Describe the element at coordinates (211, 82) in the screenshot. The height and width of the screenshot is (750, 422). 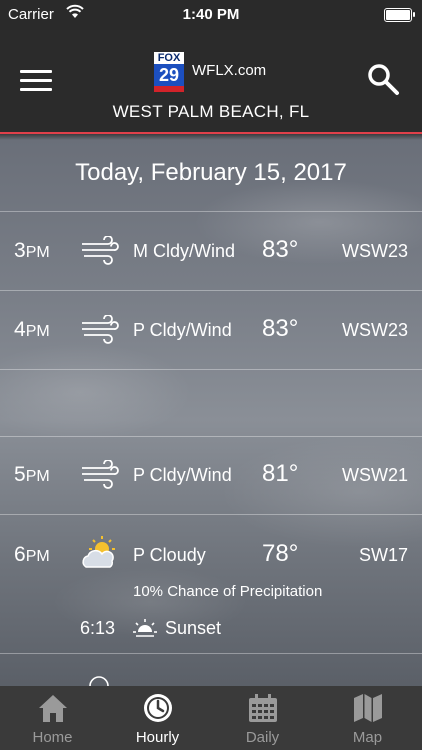
I see `app-header: FOX 29 WFLX.com WEST PALM BEACH, FL` at that location.